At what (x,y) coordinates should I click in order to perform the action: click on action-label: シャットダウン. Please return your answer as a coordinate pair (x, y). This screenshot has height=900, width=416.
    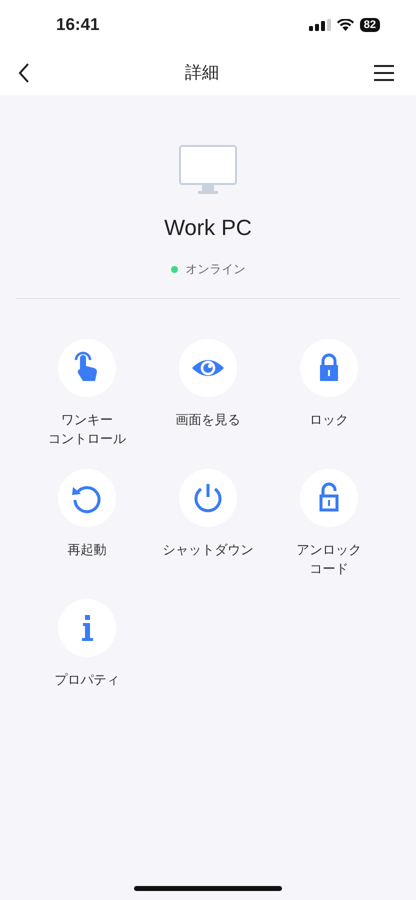
    Looking at the image, I should click on (208, 551).